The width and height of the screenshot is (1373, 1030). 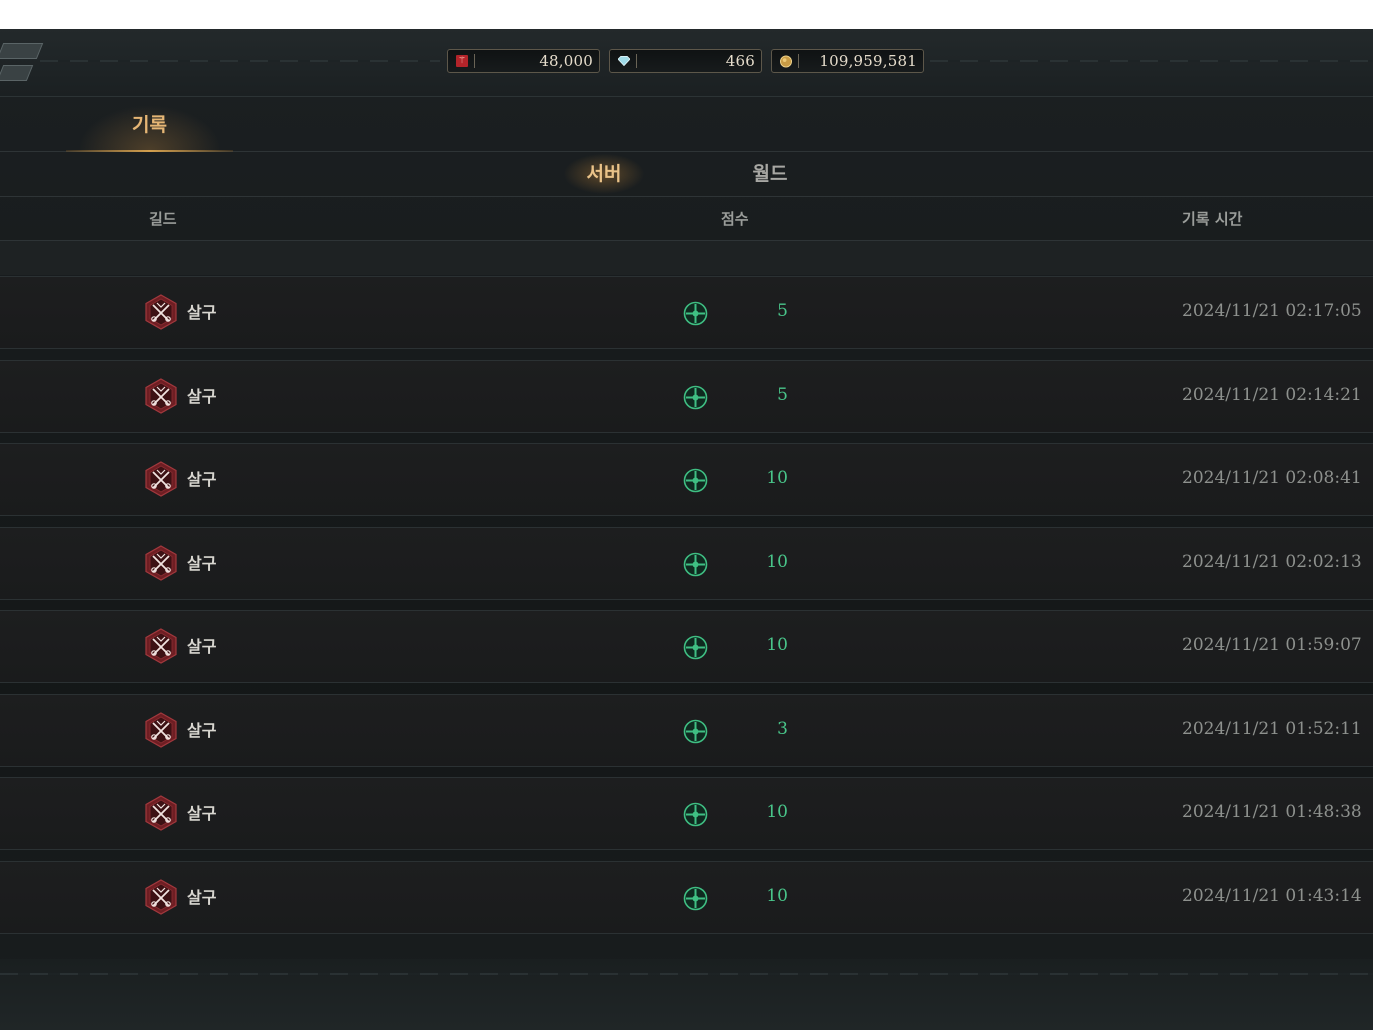 I want to click on ornament-left, so click(x=240, y=61).